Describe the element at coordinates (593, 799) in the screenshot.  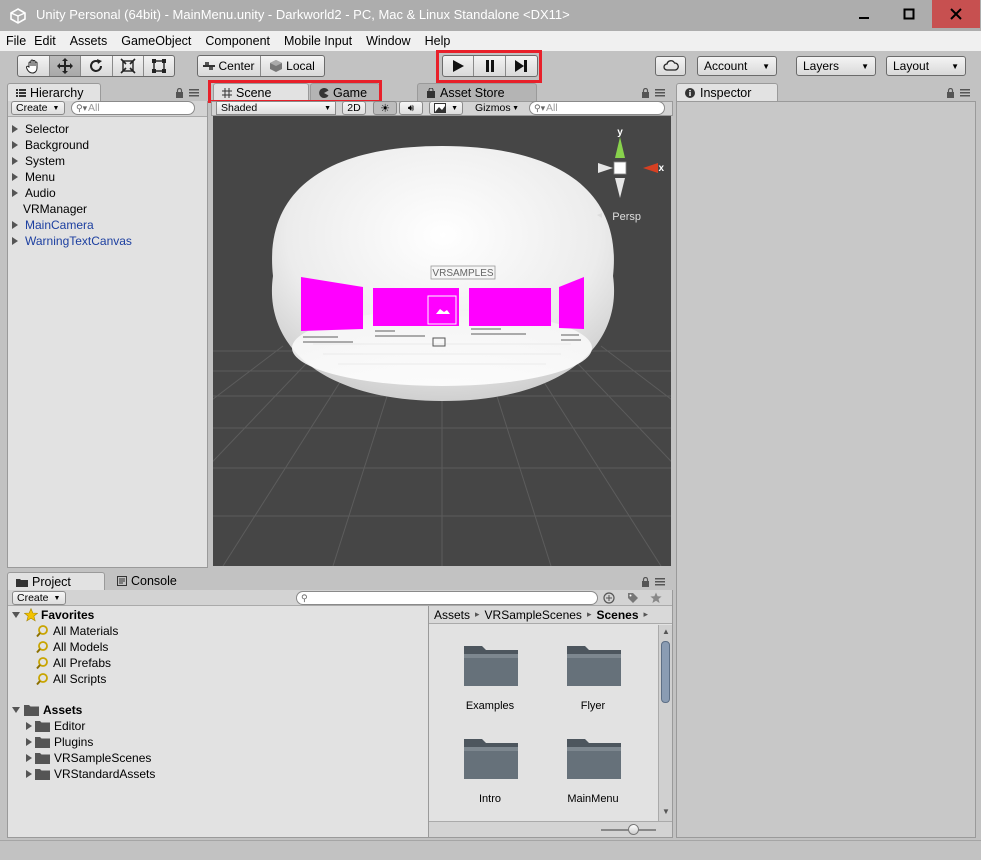
I see `folder-mainmenu-label: MainMenu` at that location.